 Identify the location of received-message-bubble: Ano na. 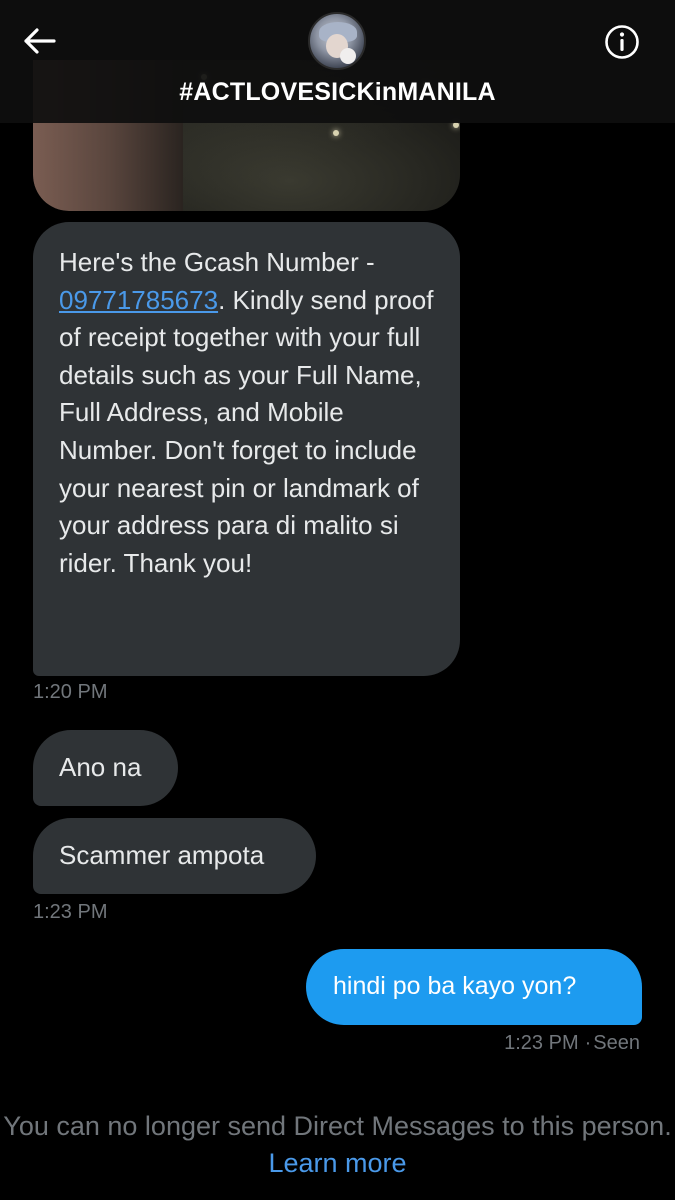
(105, 768).